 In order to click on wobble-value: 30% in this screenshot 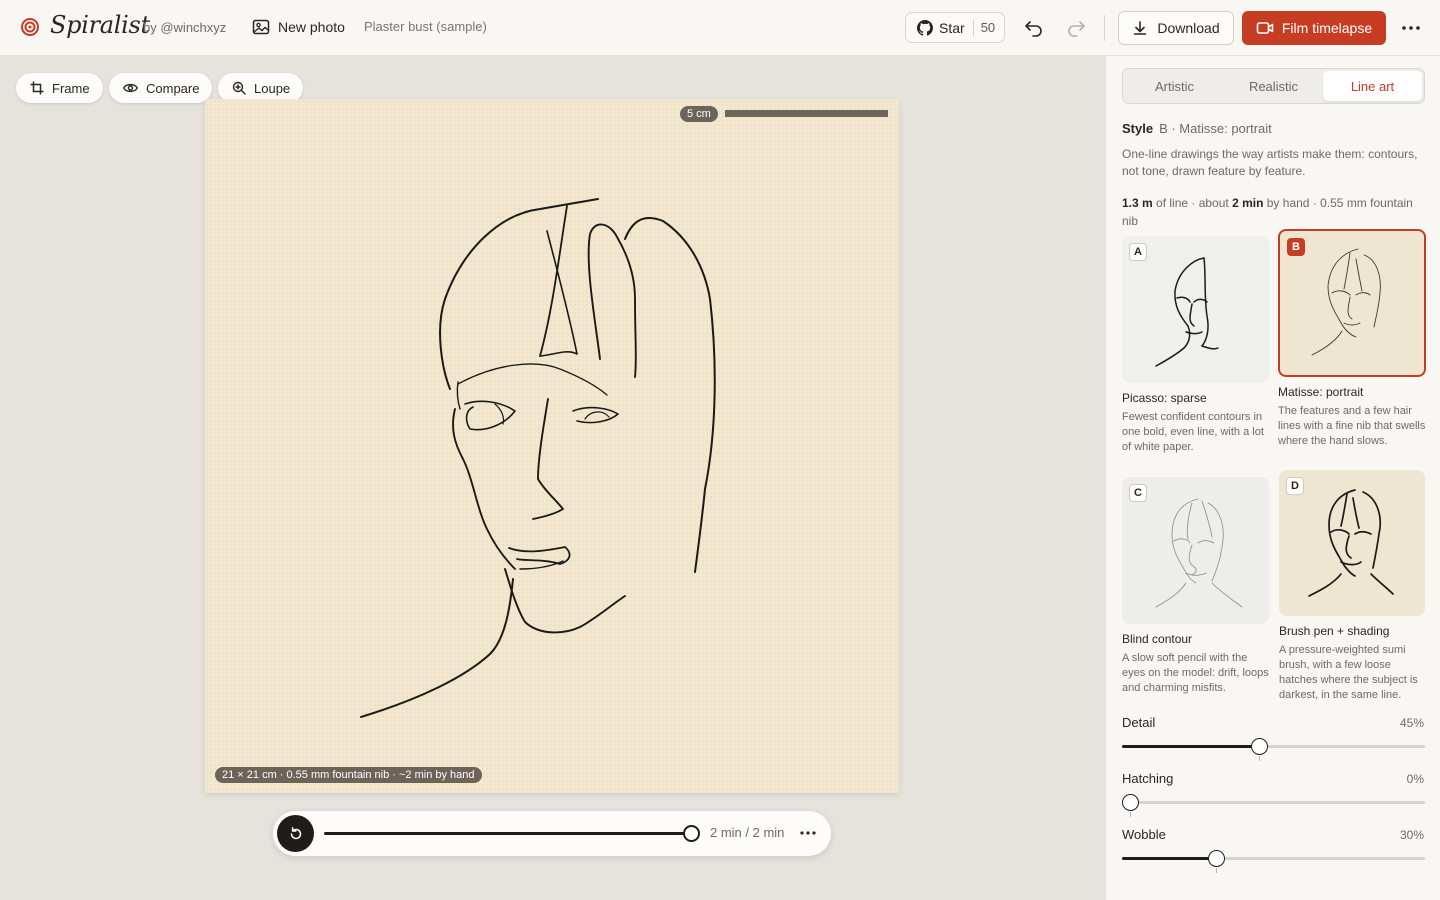, I will do `click(1411, 835)`.